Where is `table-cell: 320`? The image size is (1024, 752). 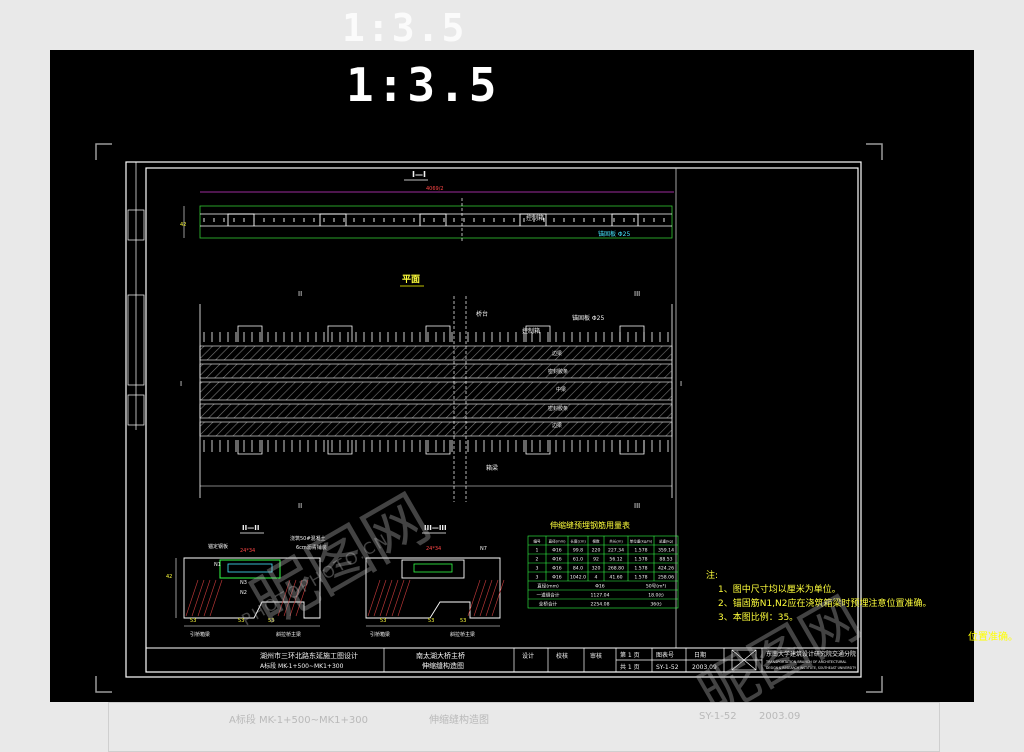
table-cell: 320 is located at coordinates (596, 569).